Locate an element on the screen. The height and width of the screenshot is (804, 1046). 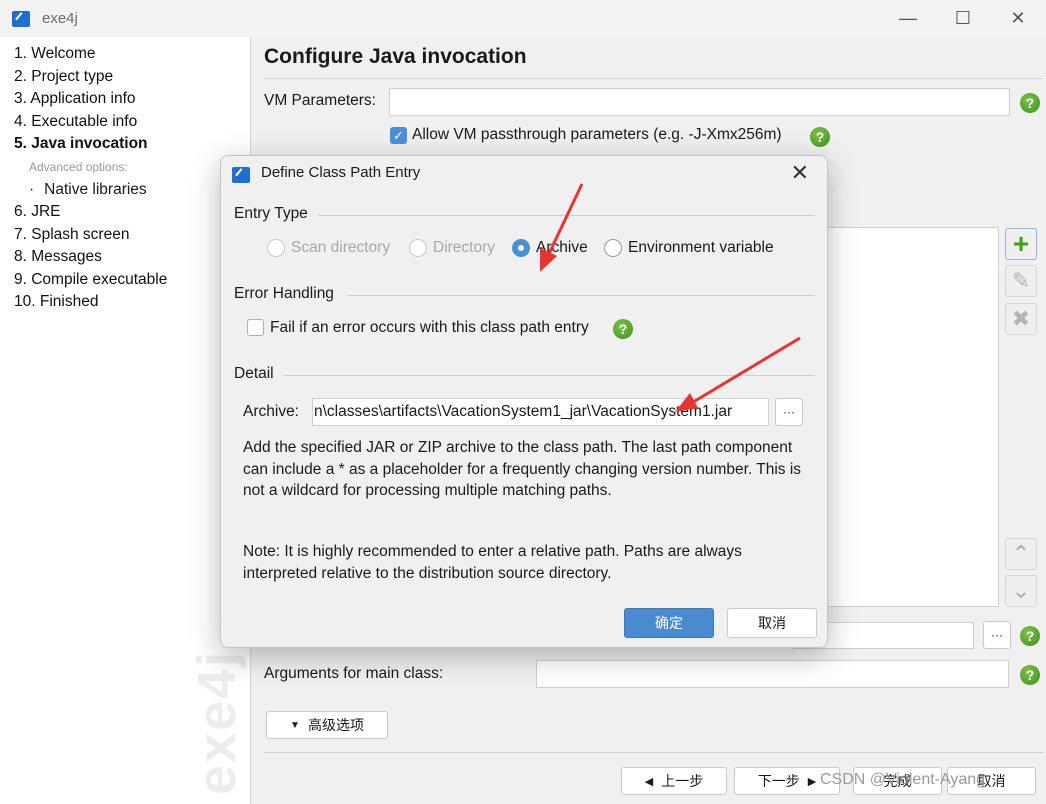
csdn-watermark: CSDN @Violent-Ayang is located at coordinates (903, 779).